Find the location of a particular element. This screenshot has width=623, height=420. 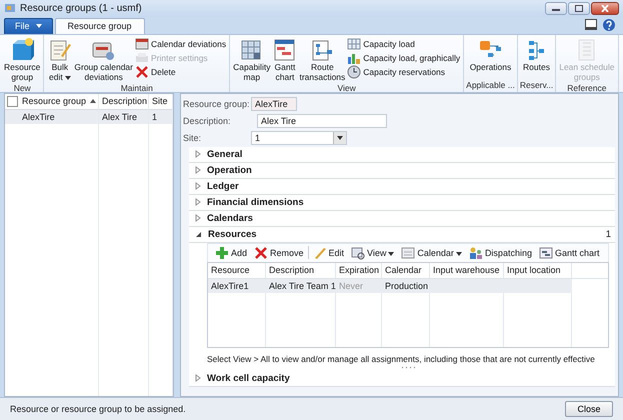

group-label: New is located at coordinates (22, 87).